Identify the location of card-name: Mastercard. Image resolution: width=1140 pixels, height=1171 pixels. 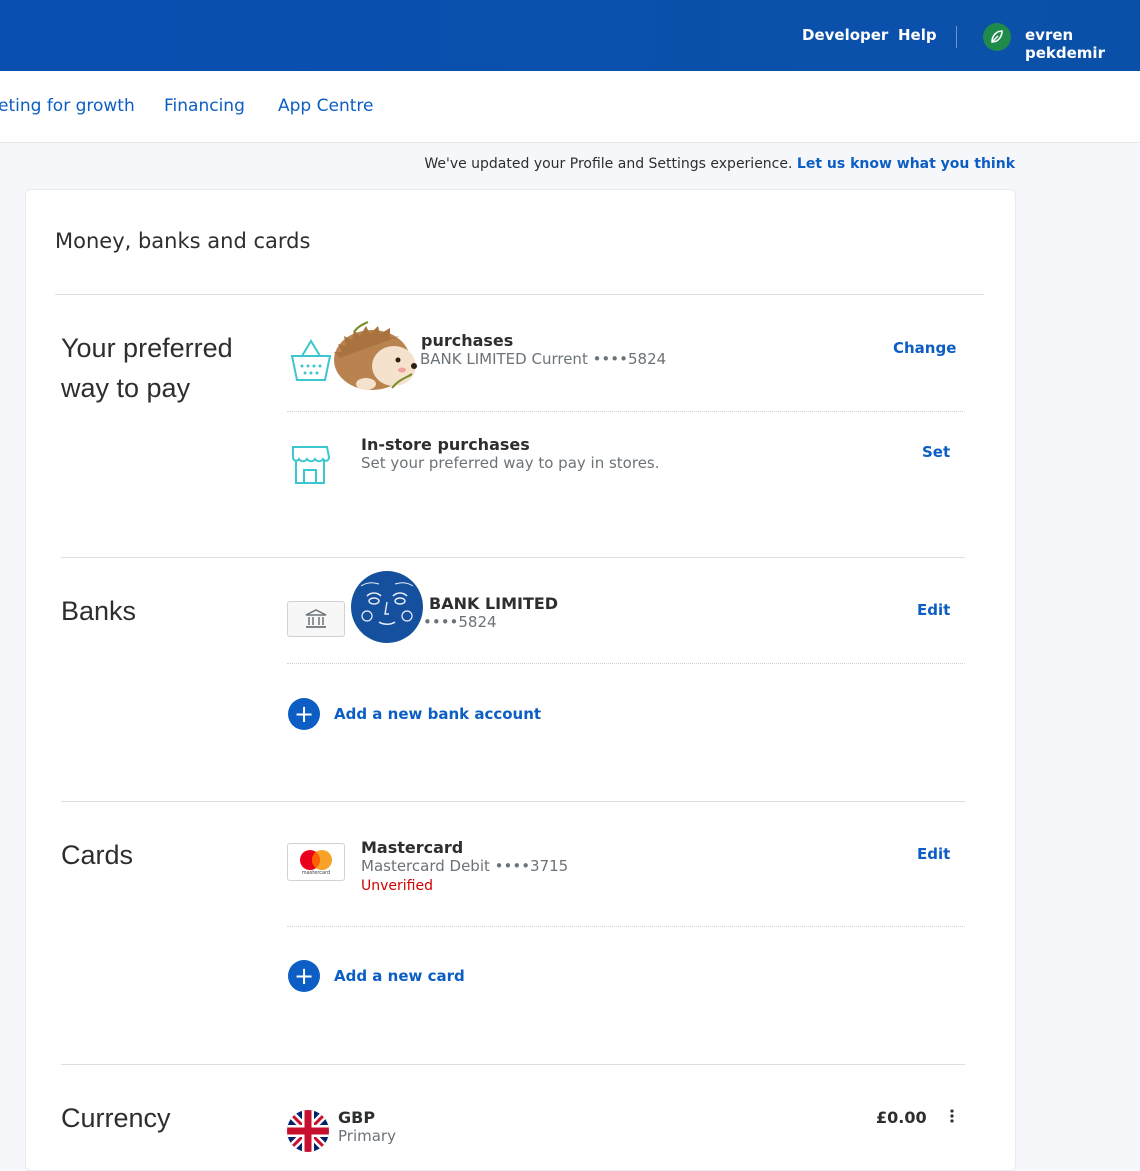
(412, 847).